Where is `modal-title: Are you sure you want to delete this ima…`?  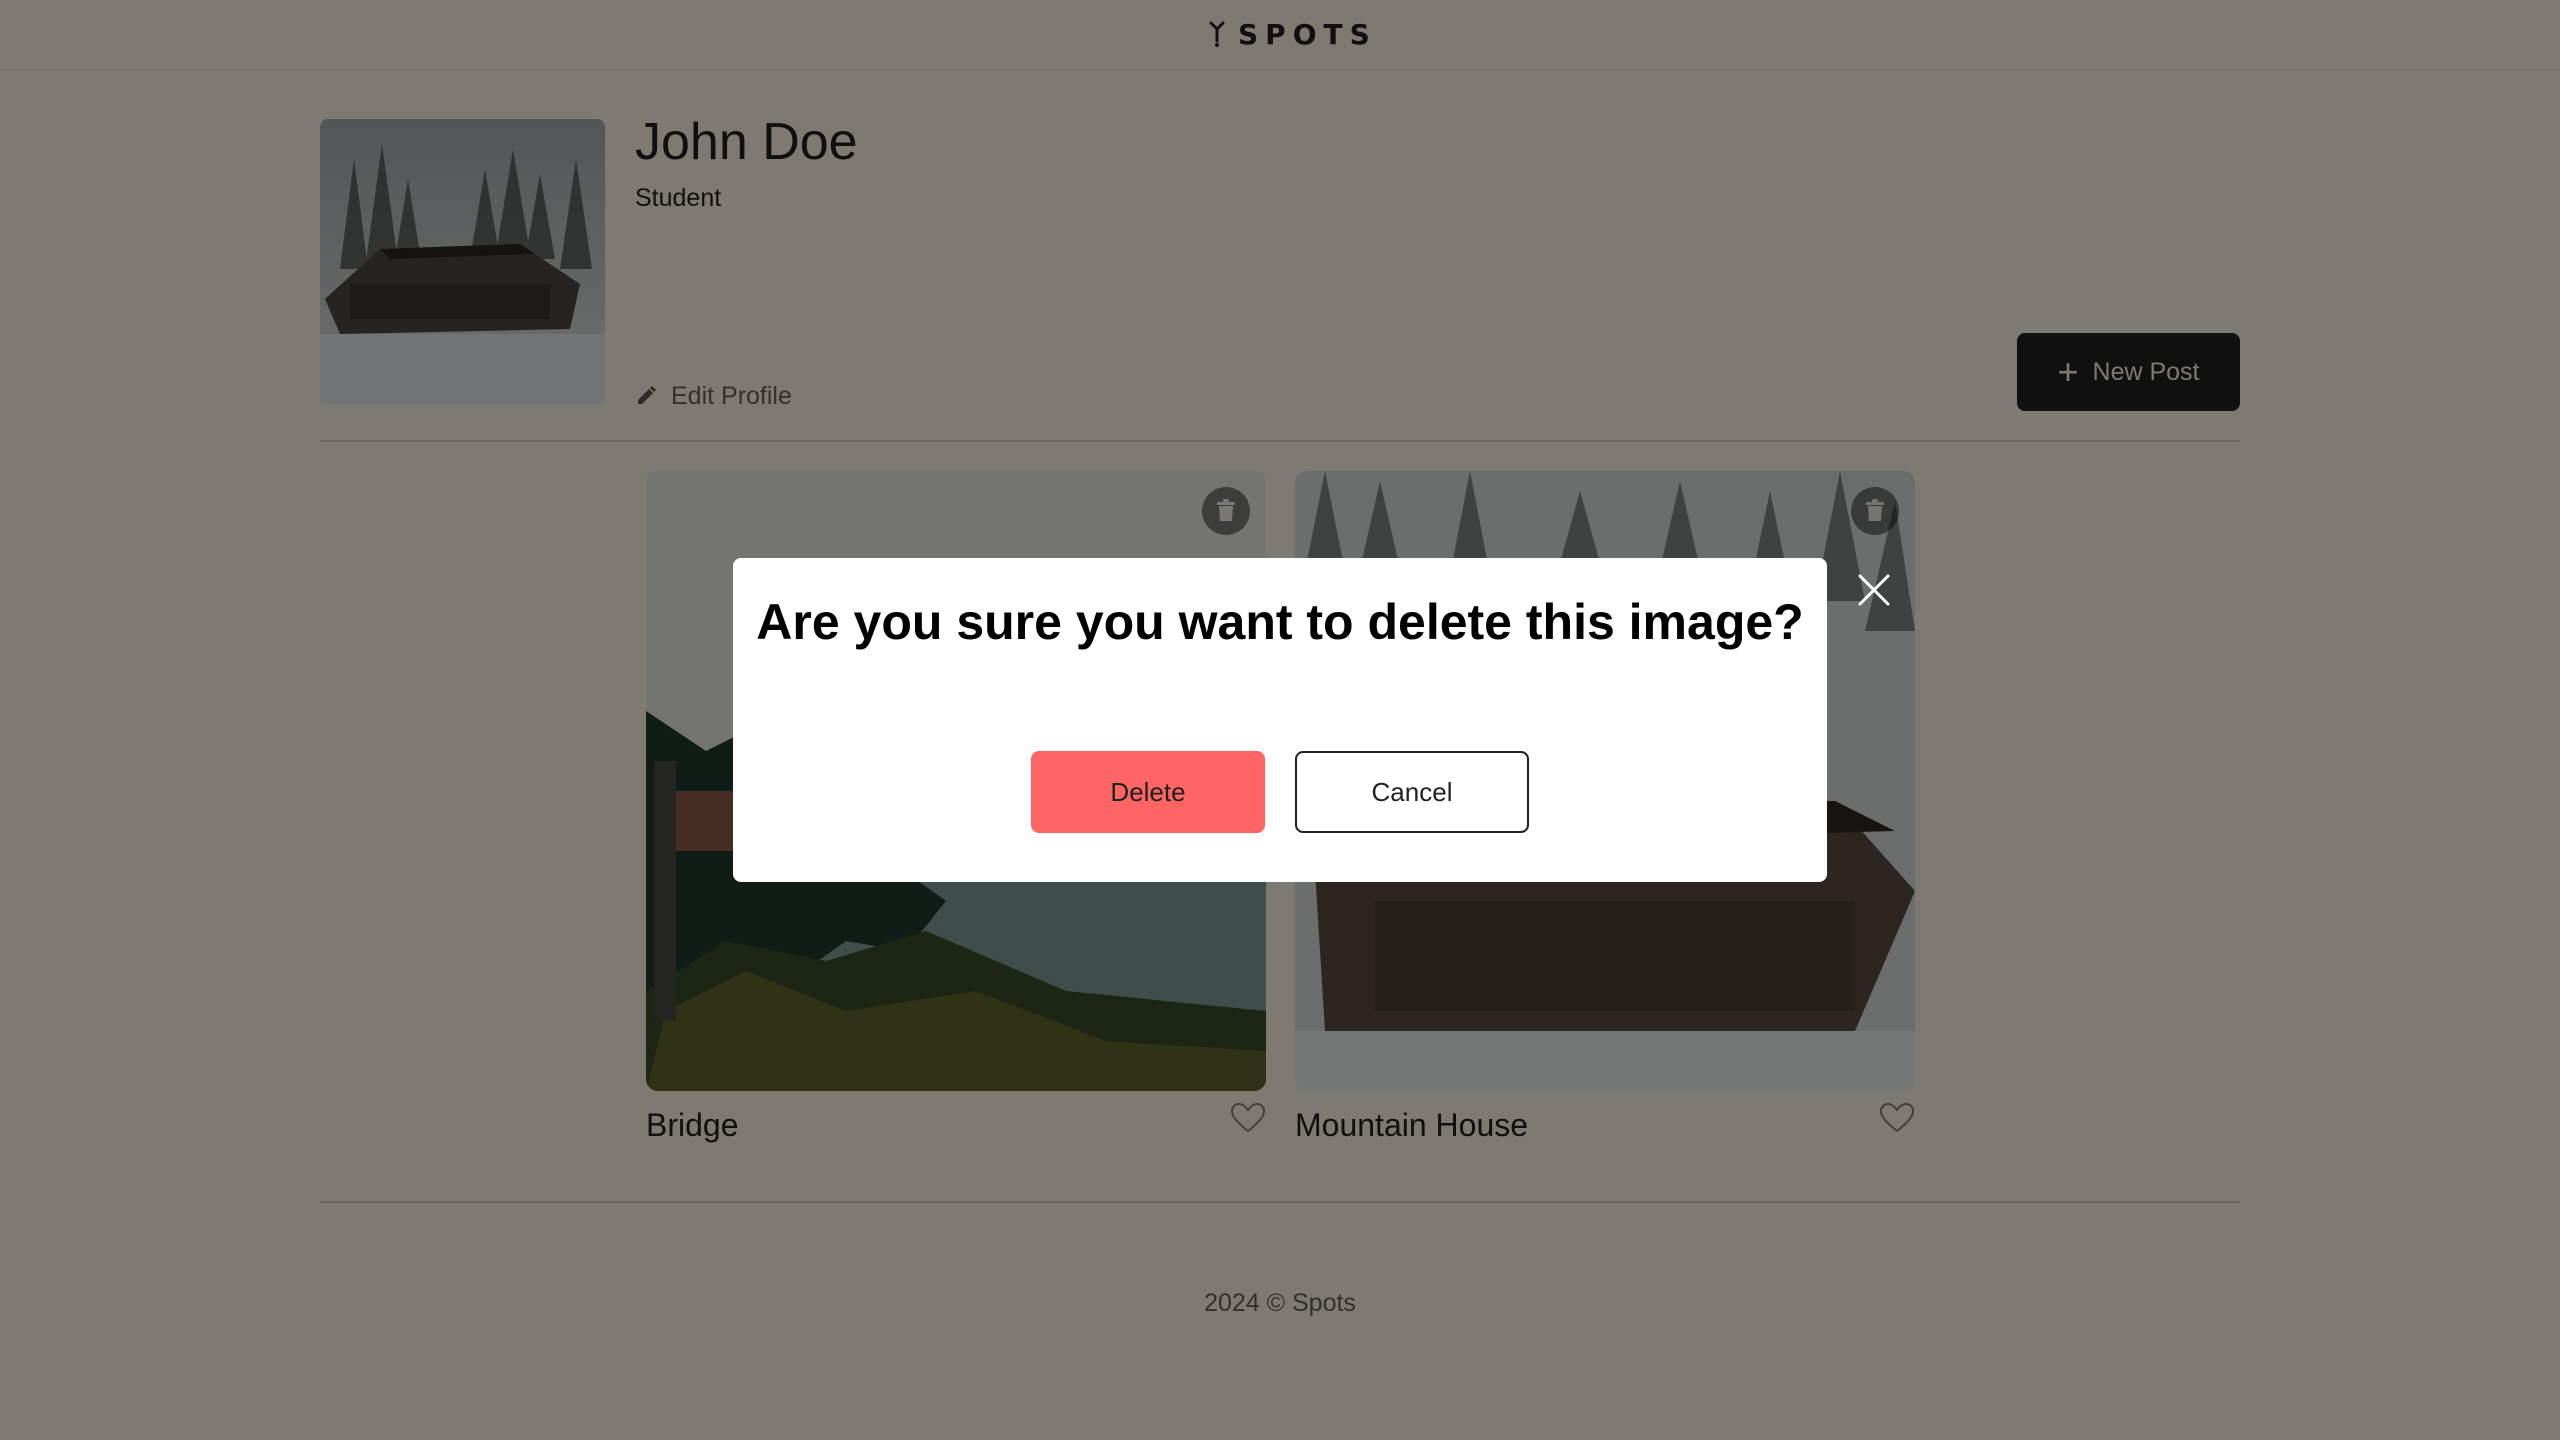 modal-title: Are you sure you want to delete this ima… is located at coordinates (1280, 622).